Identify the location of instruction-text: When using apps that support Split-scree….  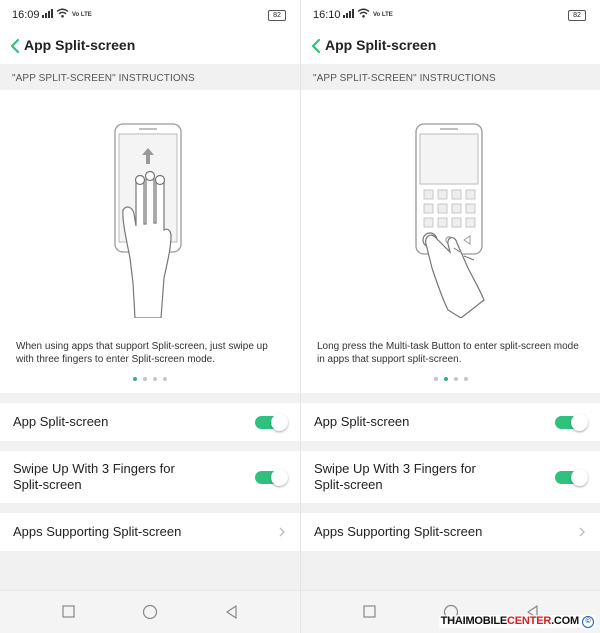
(142, 353).